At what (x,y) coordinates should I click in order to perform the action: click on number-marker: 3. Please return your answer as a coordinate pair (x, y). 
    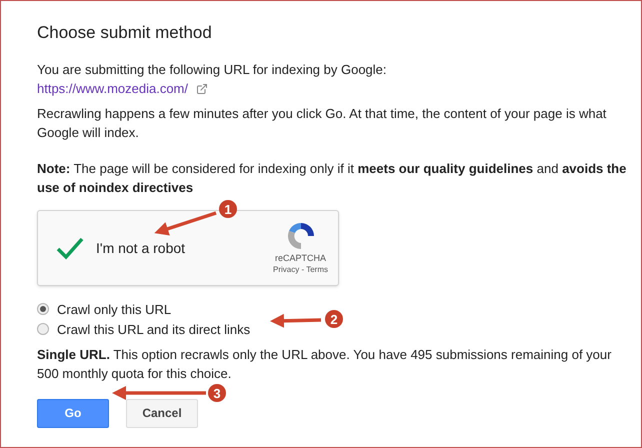
    Looking at the image, I should click on (217, 393).